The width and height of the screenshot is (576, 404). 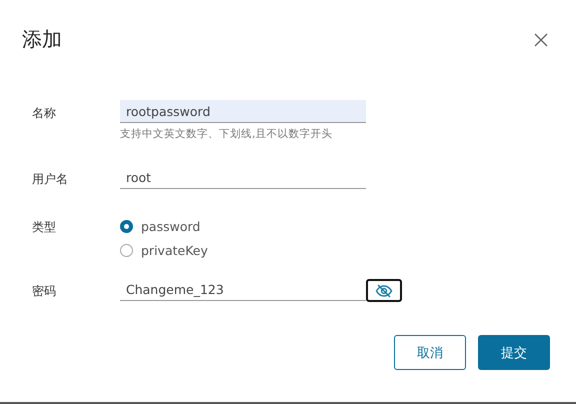 I want to click on eye-slash-icon, so click(x=384, y=291).